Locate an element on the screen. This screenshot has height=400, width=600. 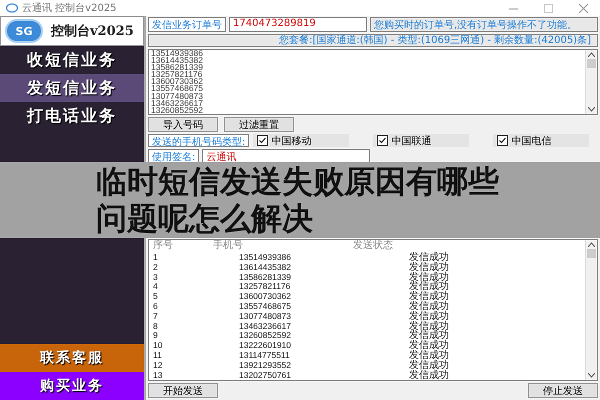
table-cell-text: 13600730362 is located at coordinates (265, 297).